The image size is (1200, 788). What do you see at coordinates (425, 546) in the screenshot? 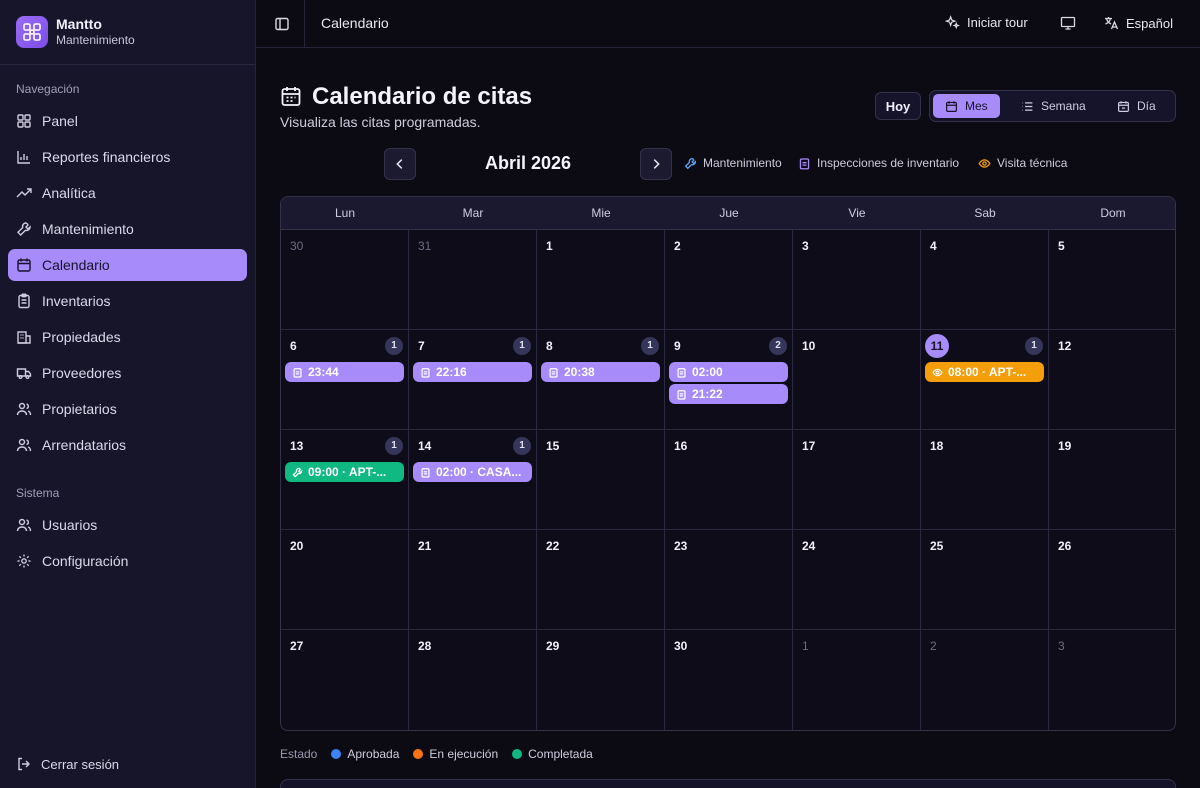
I see `day-number: 21` at bounding box center [425, 546].